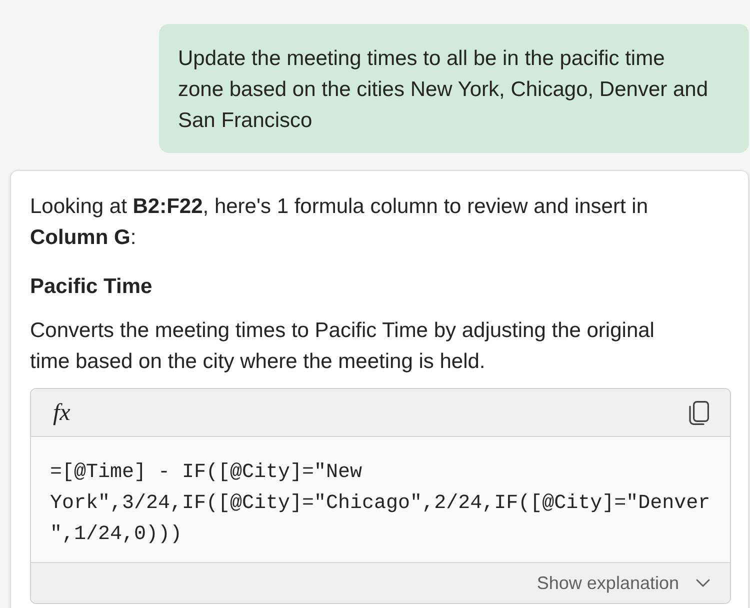 The image size is (750, 608). I want to click on formula-code: =[@Time] - IF([@City]="New York",3/24,IF([@City]="Chicago",2/24,IF([@City]="Denver",1/24,0))), so click(381, 504).